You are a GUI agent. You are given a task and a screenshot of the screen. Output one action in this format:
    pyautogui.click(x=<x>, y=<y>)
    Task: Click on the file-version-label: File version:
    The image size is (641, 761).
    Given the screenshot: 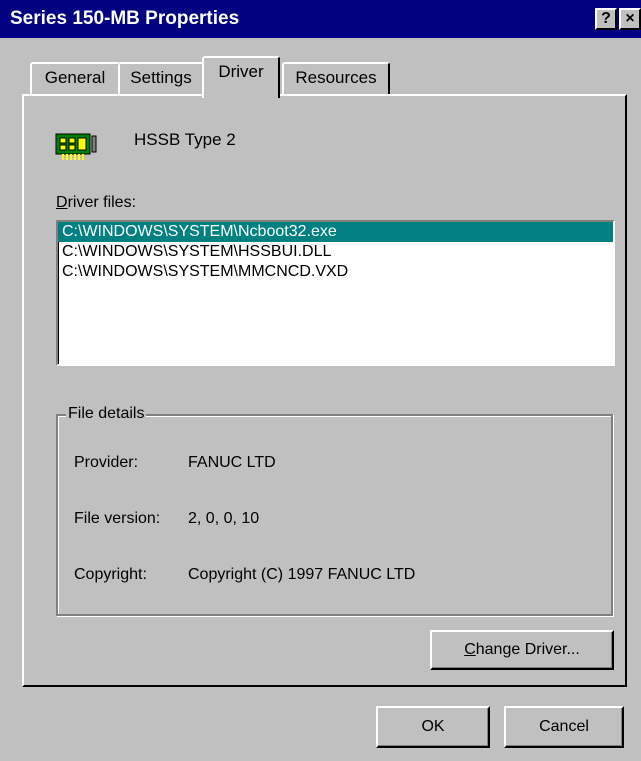 What is the action you would take?
    pyautogui.click(x=117, y=518)
    